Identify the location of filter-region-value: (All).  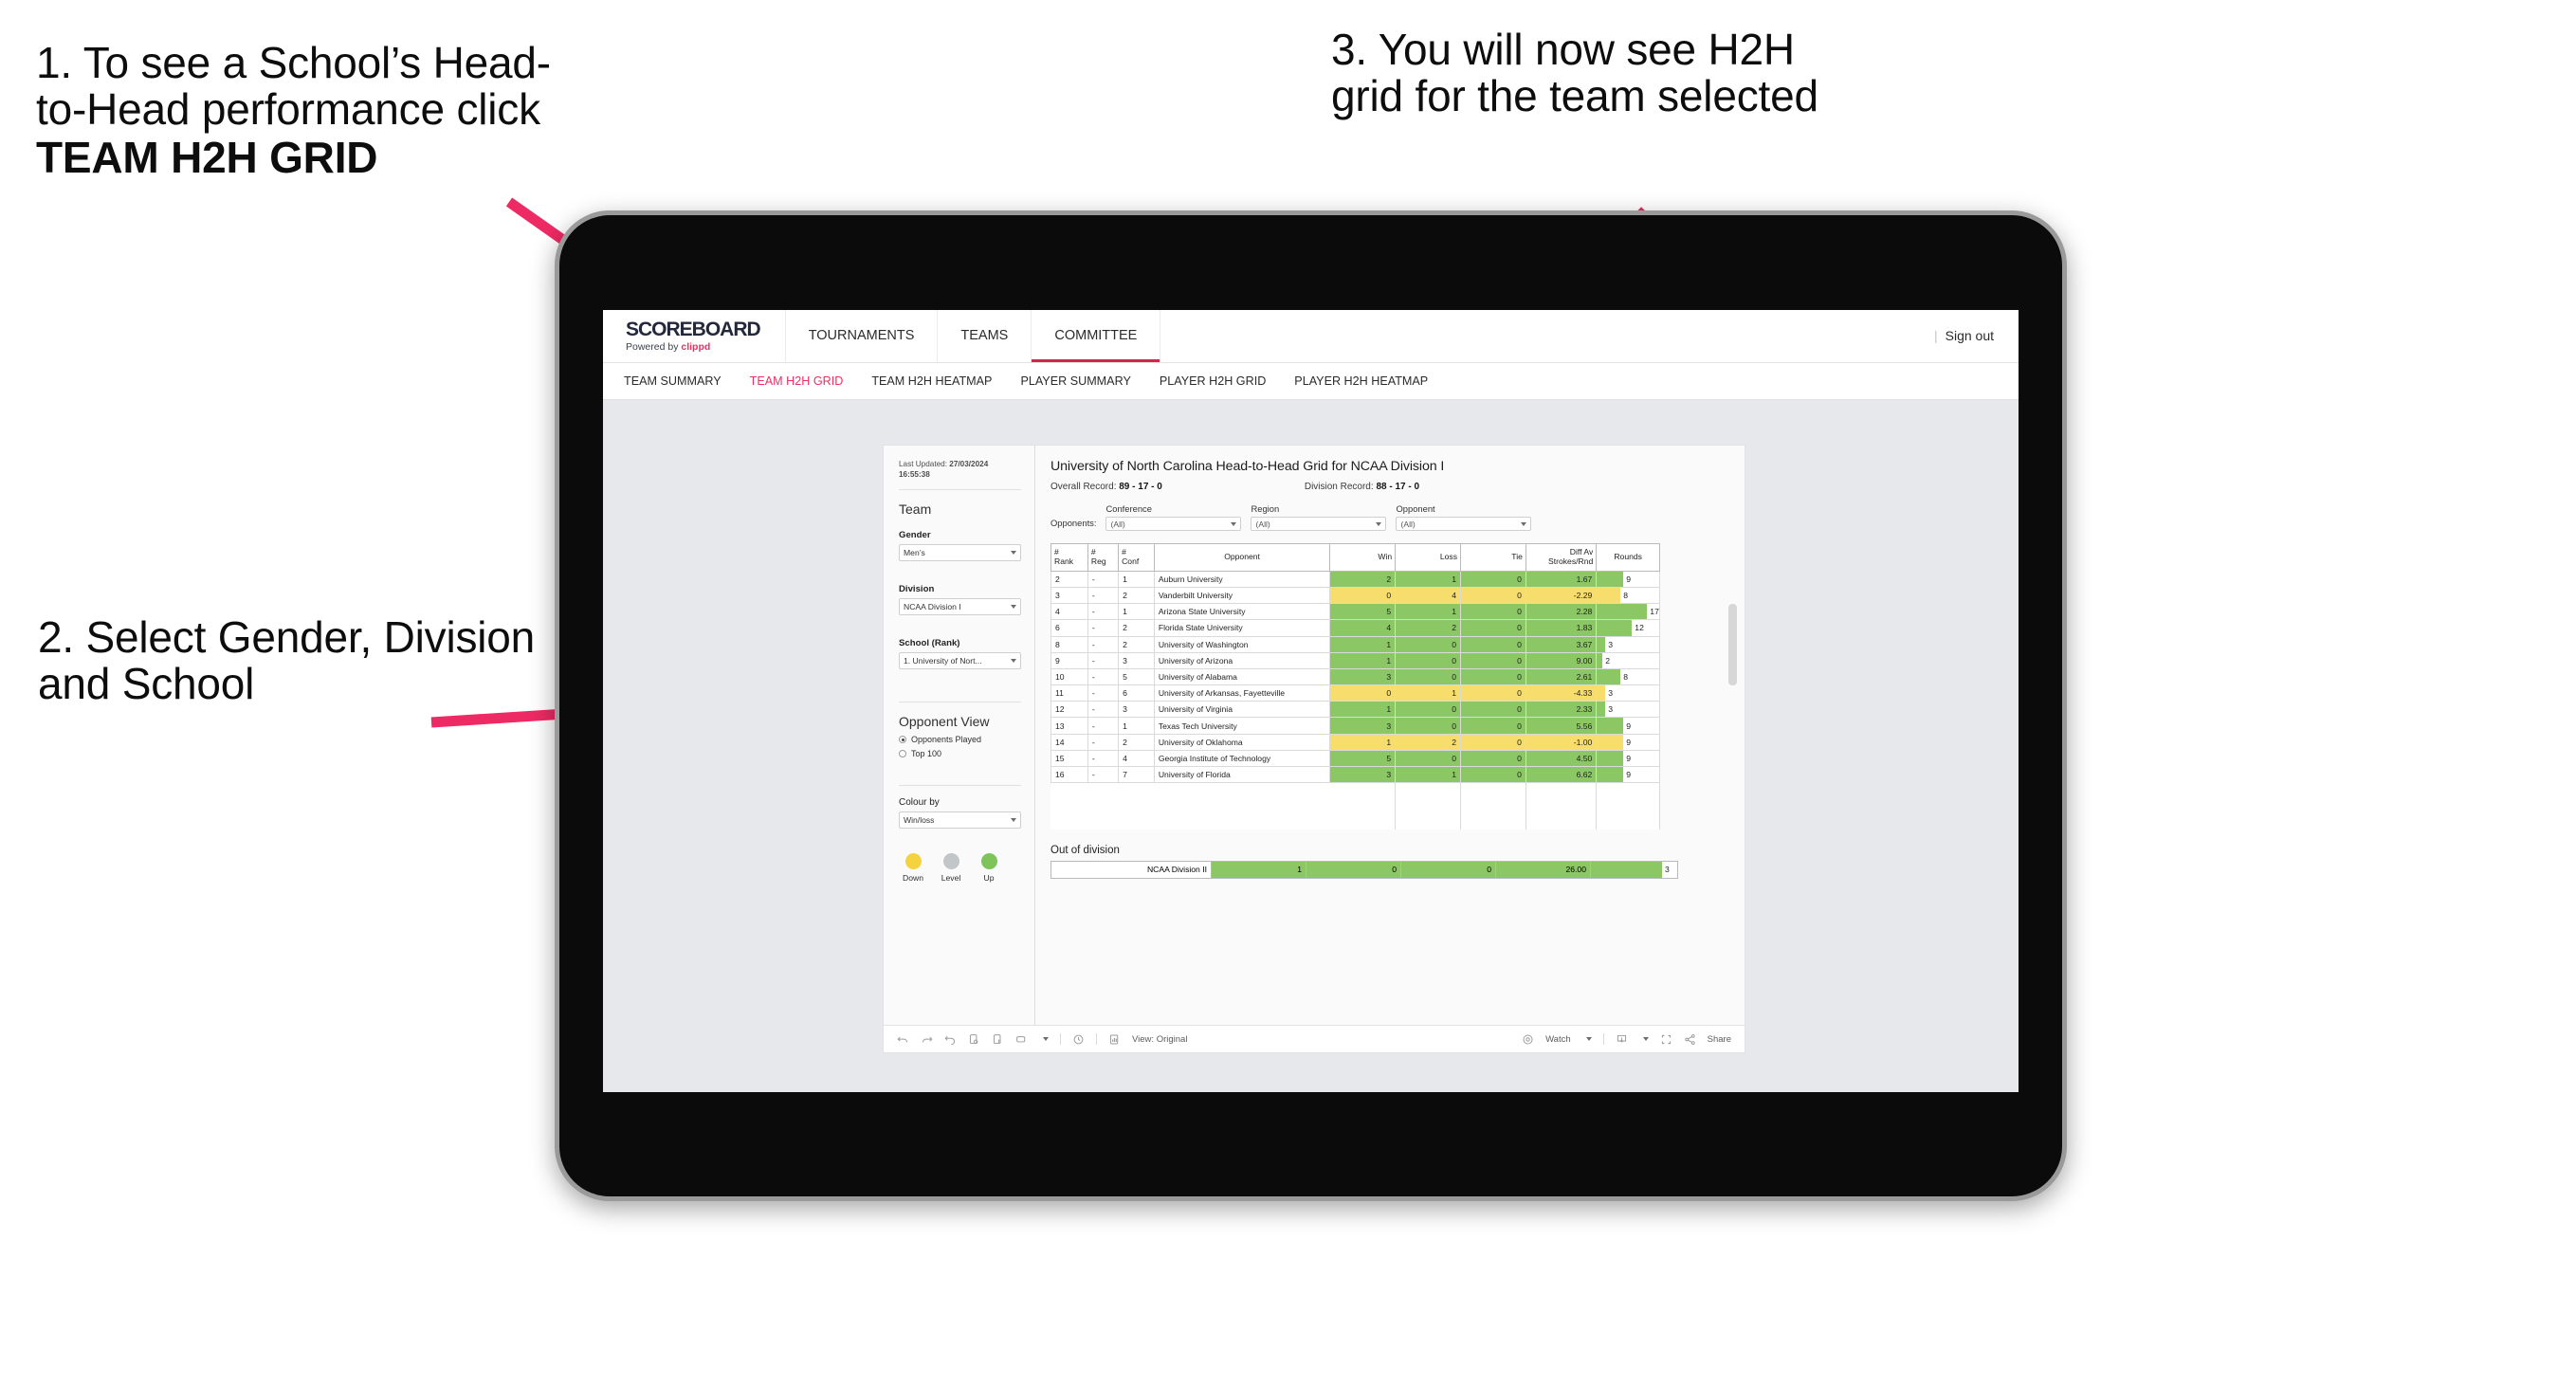
(1262, 524).